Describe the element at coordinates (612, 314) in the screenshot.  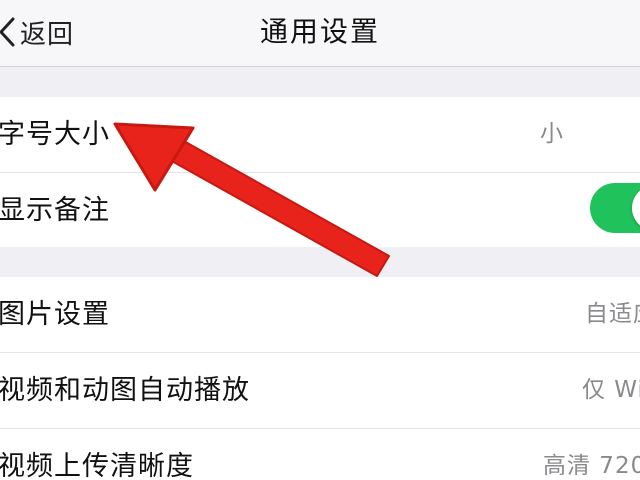
I see `setting-value: 自适应` at that location.